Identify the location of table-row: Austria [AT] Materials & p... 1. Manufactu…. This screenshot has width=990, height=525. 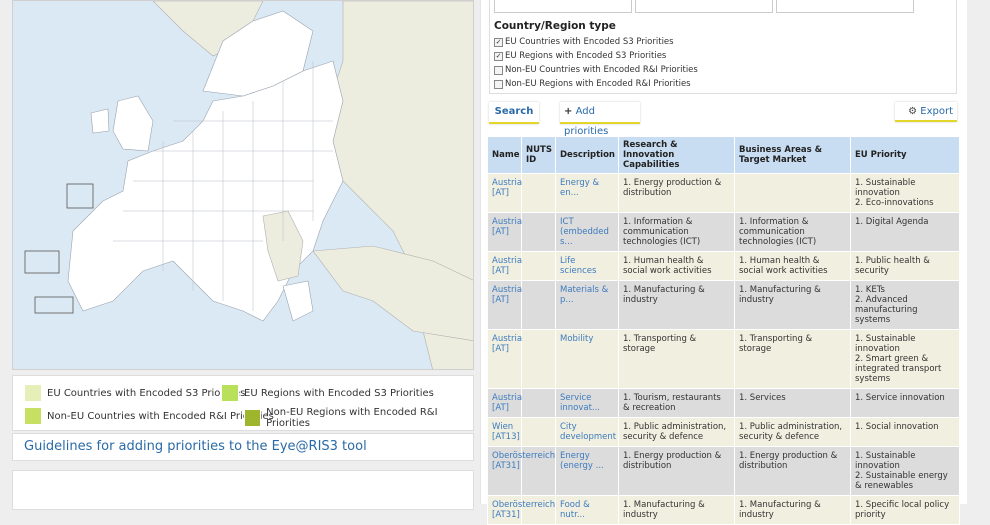
(723, 305).